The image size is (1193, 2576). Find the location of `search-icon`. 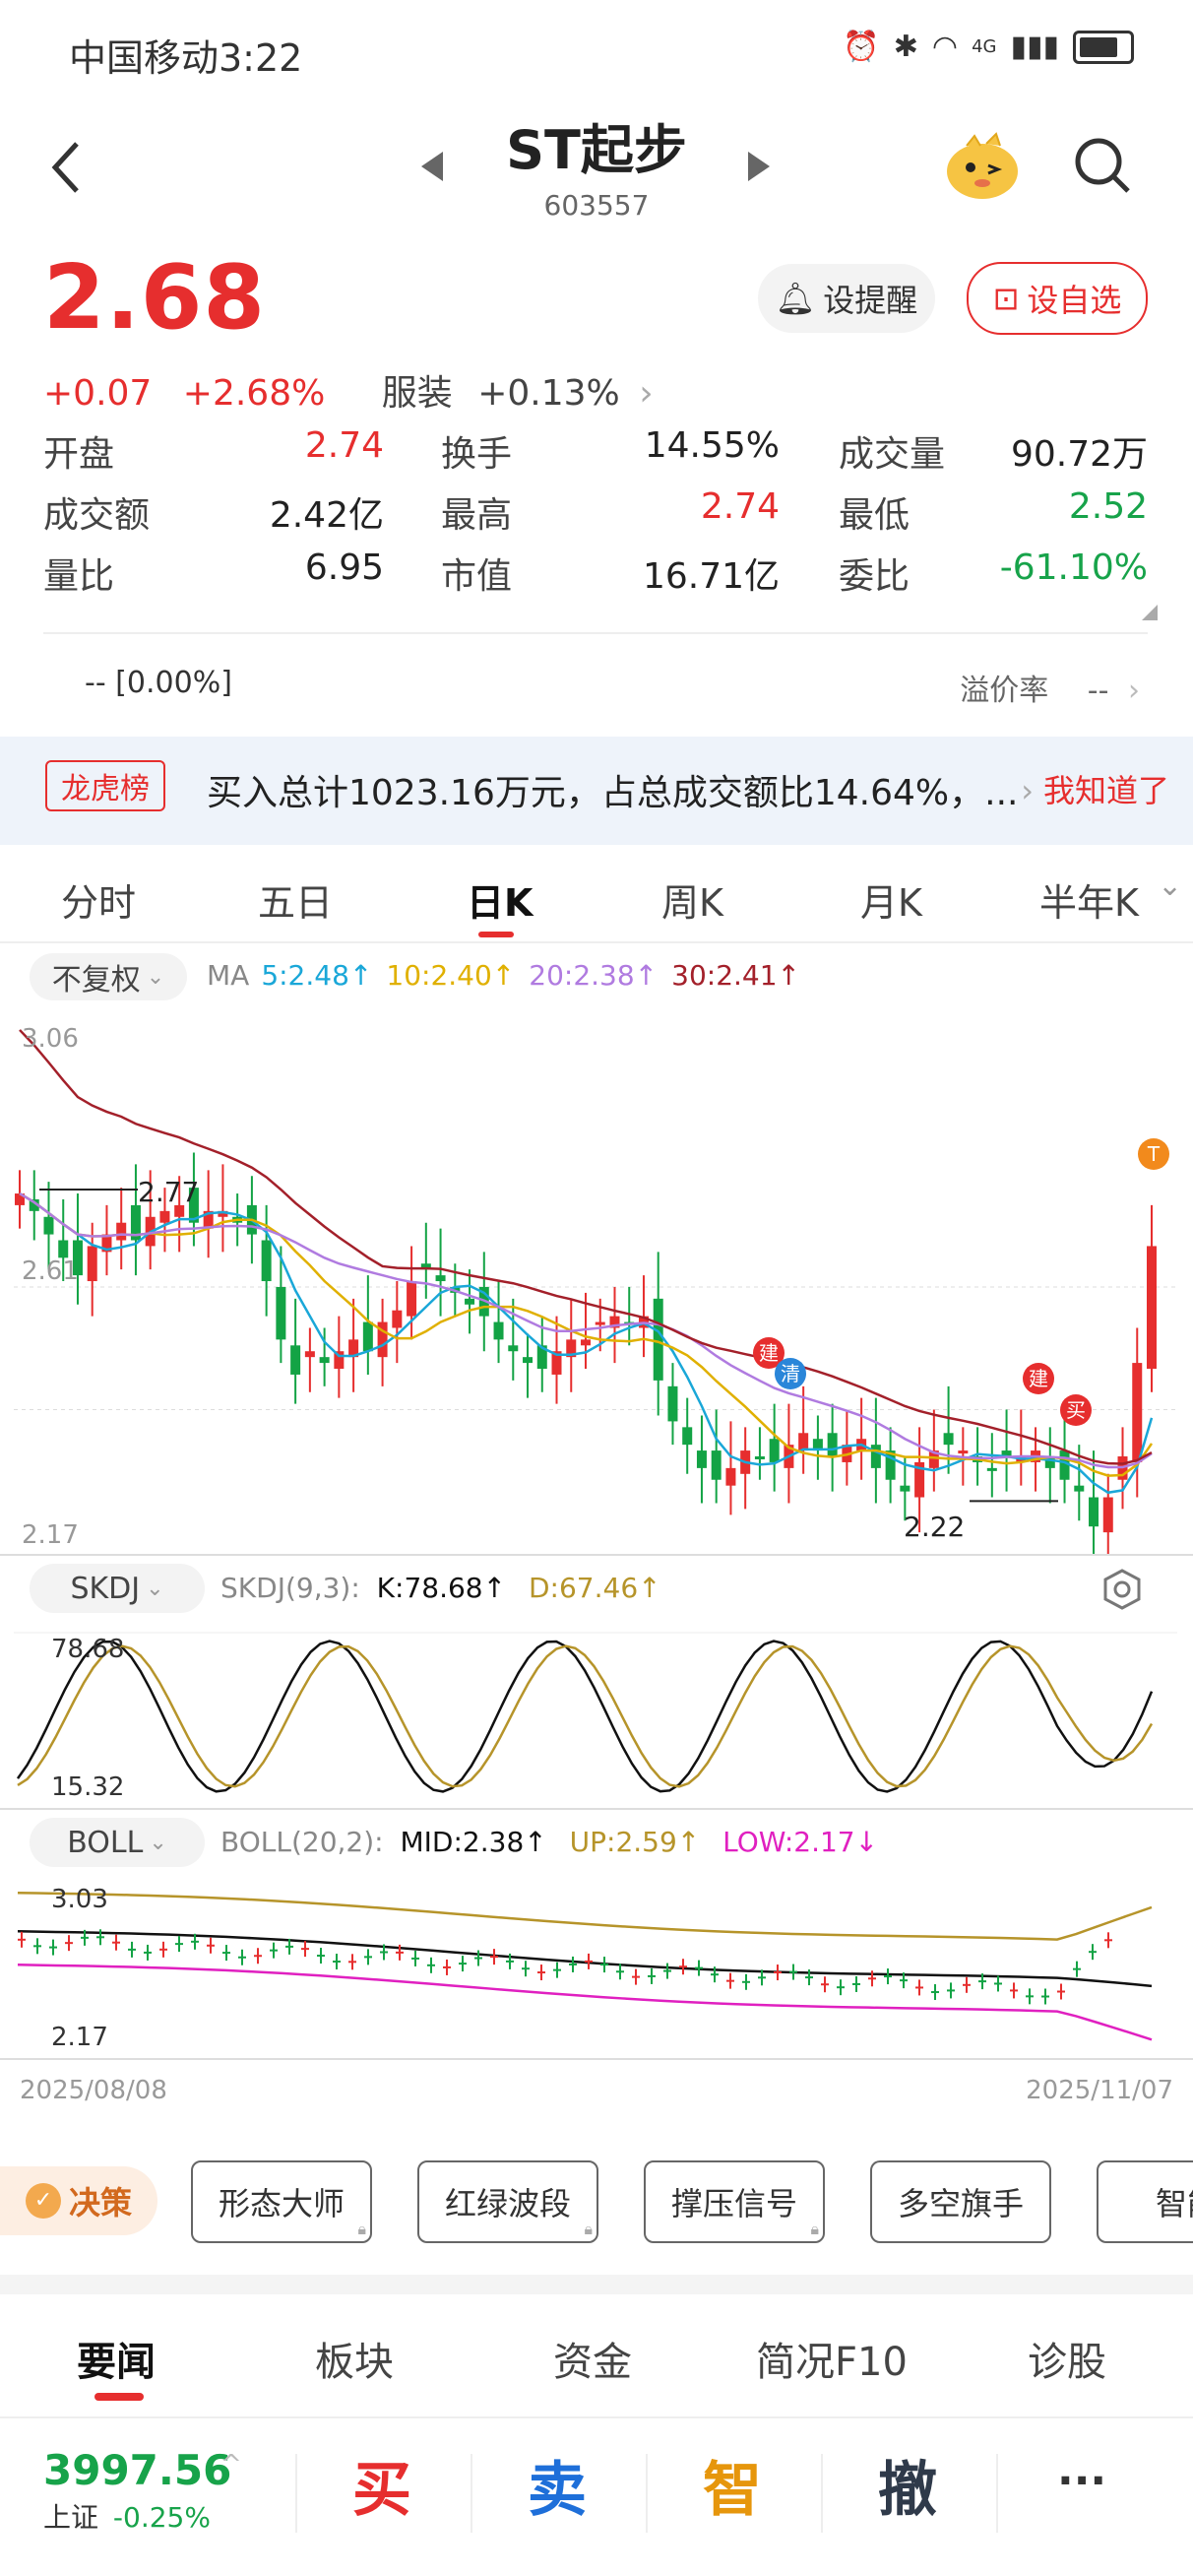

search-icon is located at coordinates (1102, 165).